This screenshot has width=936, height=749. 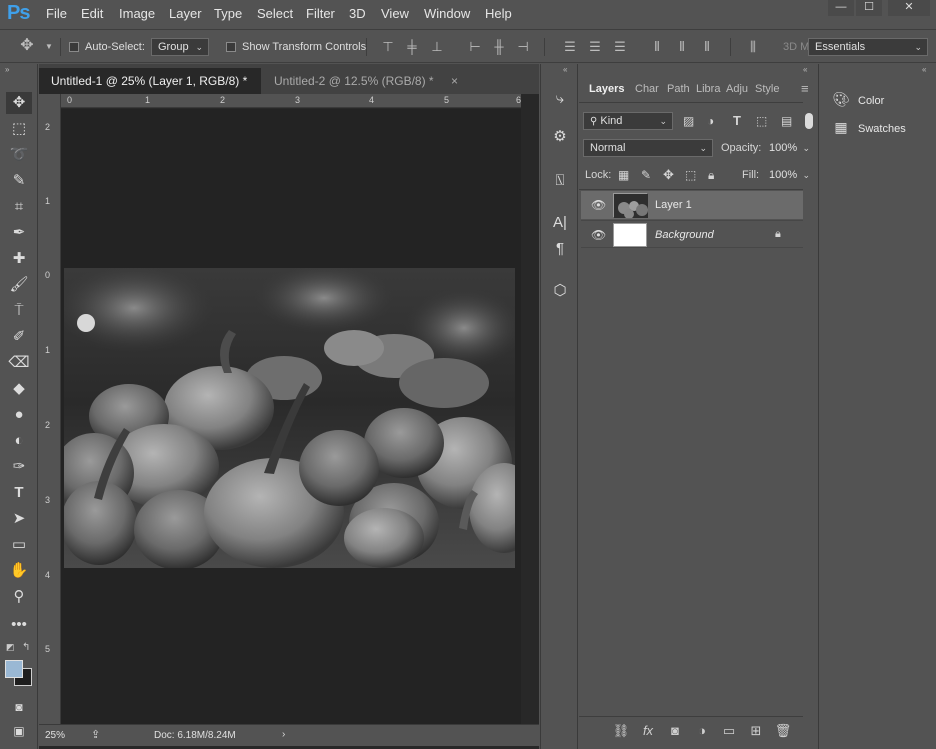 I want to click on quick-mask-icon: ◙, so click(x=19, y=707).